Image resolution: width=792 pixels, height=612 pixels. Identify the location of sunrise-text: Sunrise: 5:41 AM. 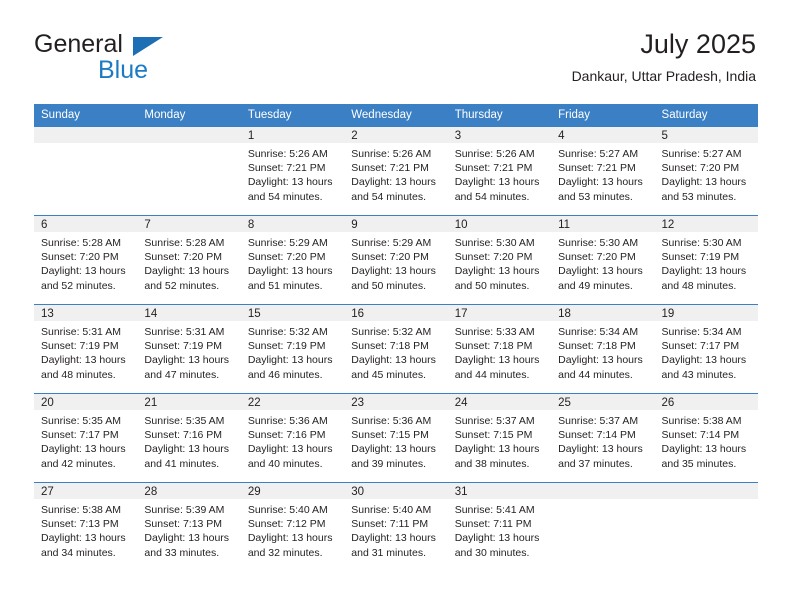
(494, 510).